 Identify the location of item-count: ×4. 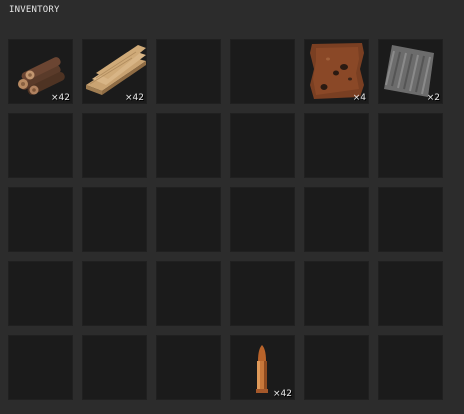
(359, 98).